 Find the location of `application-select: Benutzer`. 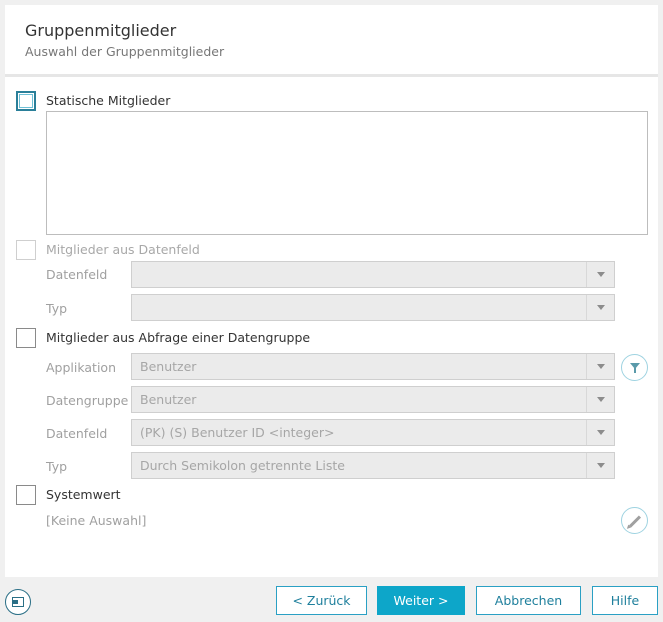

application-select: Benutzer is located at coordinates (373, 366).